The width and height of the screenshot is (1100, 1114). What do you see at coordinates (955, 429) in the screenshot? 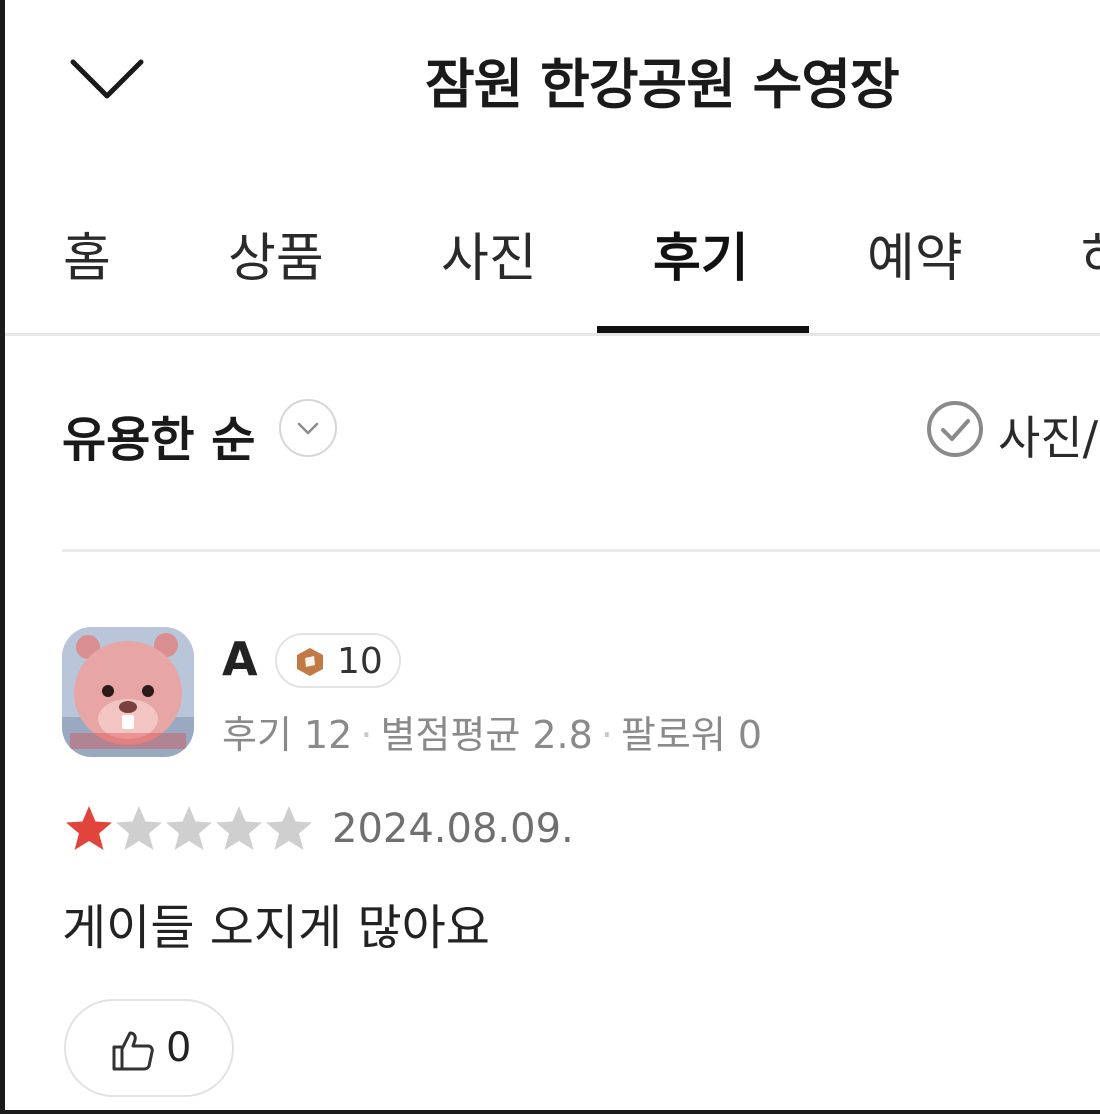
I see `check-circle-icon` at bounding box center [955, 429].